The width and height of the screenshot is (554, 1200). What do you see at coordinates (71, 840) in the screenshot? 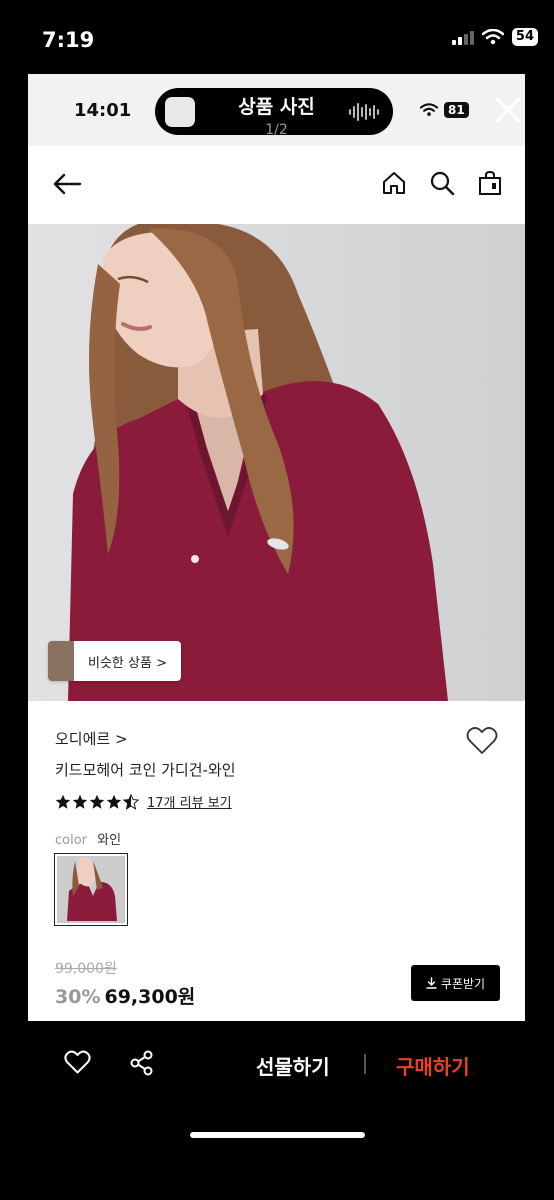
I see `color-label: color` at bounding box center [71, 840].